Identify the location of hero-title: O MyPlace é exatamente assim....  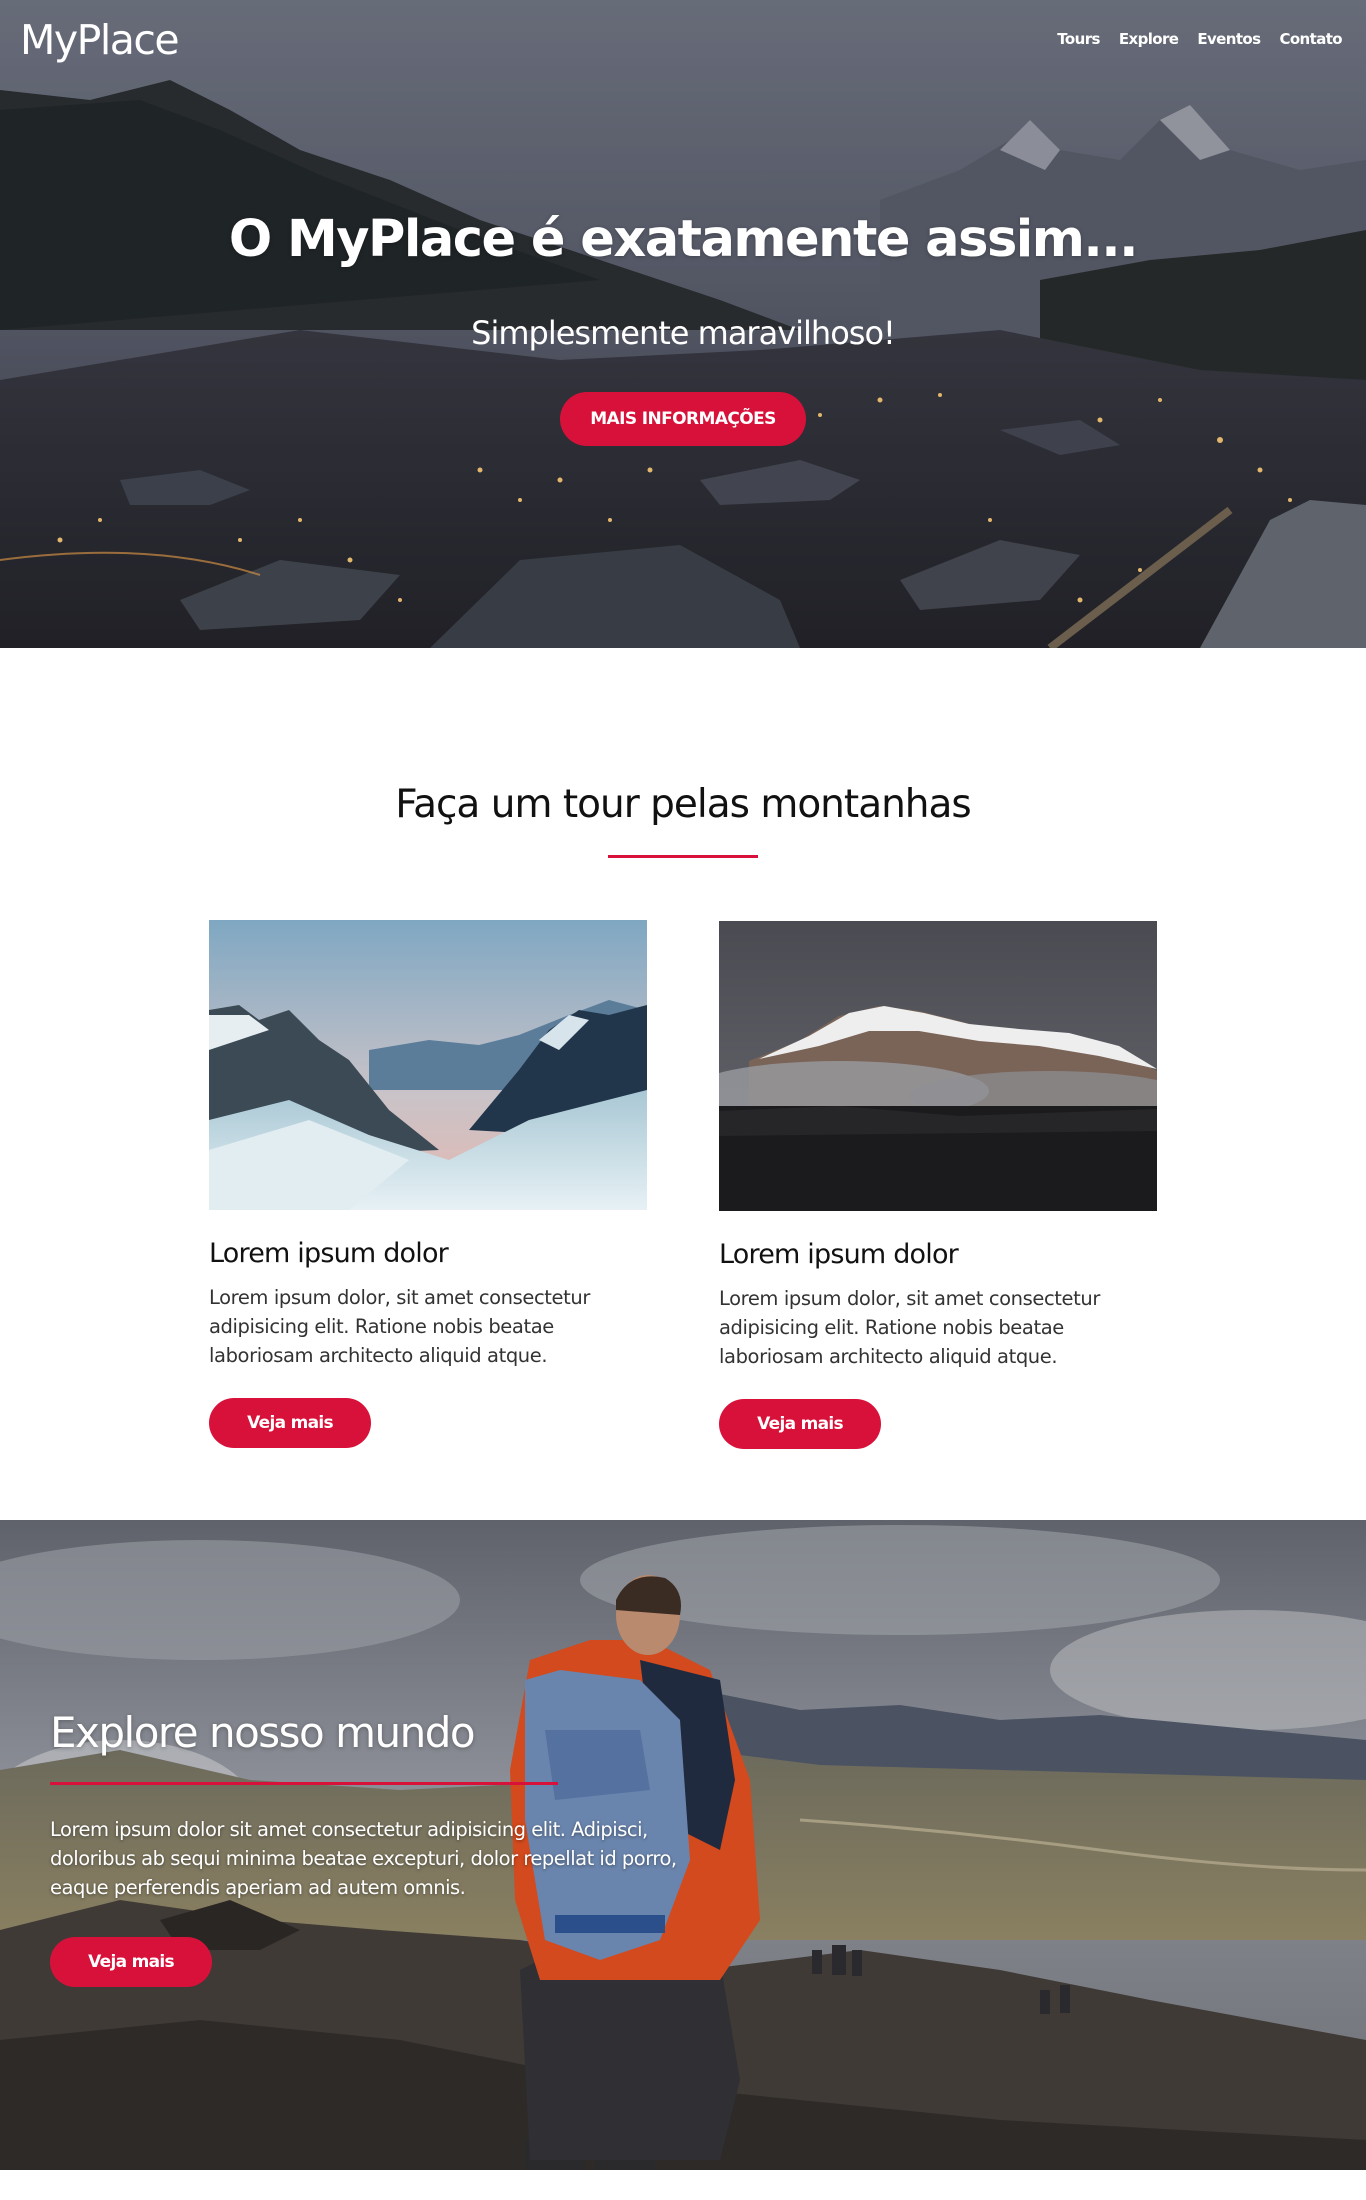
(683, 239).